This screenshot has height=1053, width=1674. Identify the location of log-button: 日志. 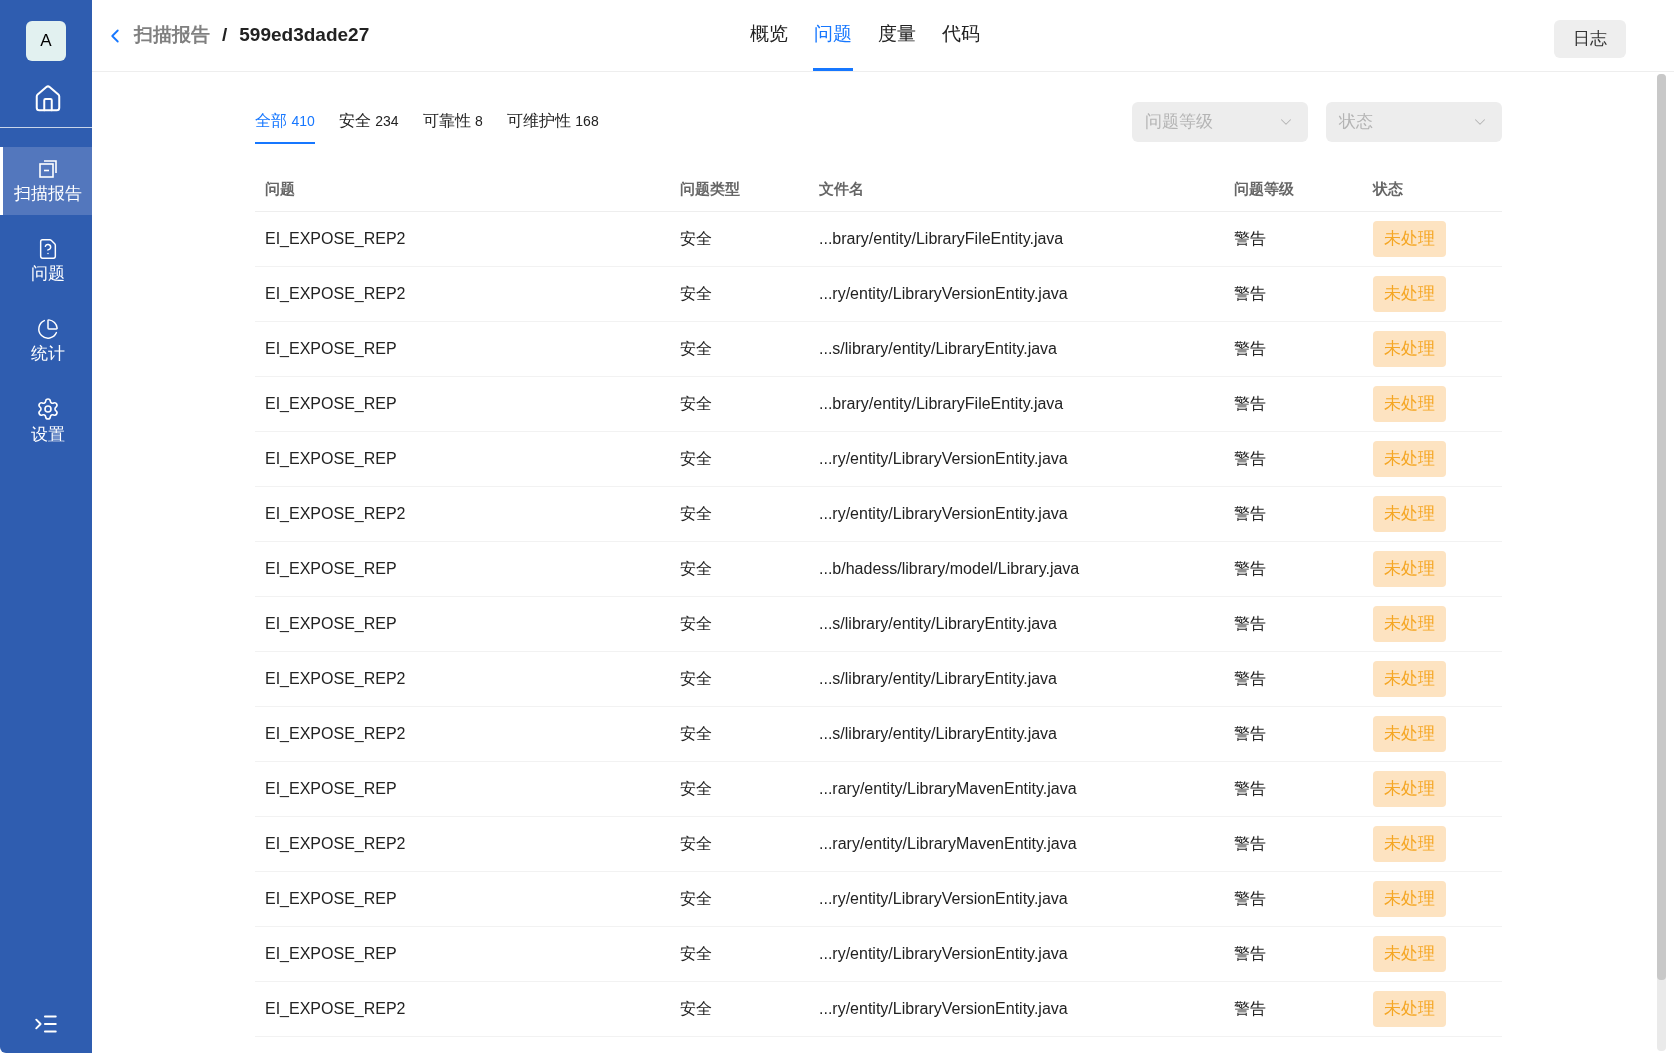
(1590, 38).